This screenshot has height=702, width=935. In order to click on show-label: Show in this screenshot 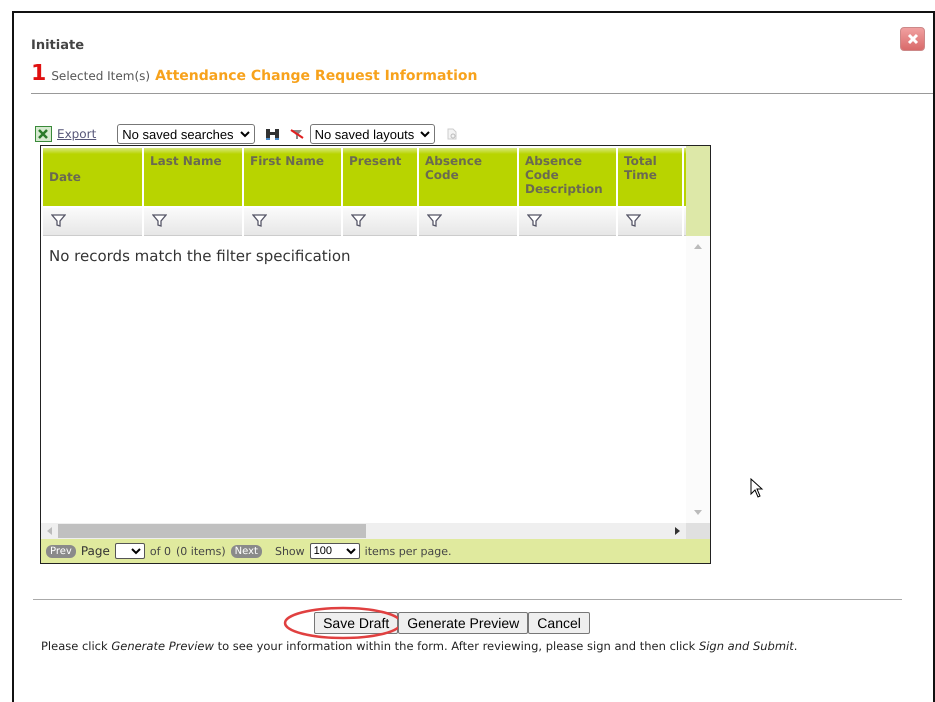, I will do `click(289, 551)`.